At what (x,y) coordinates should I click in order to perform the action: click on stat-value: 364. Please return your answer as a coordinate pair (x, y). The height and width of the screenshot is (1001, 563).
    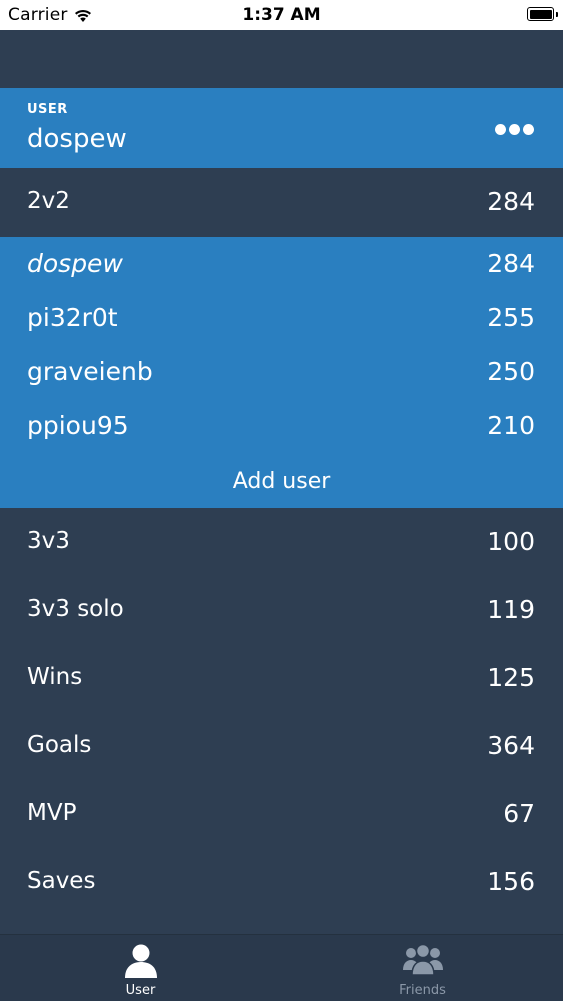
    Looking at the image, I should click on (511, 745).